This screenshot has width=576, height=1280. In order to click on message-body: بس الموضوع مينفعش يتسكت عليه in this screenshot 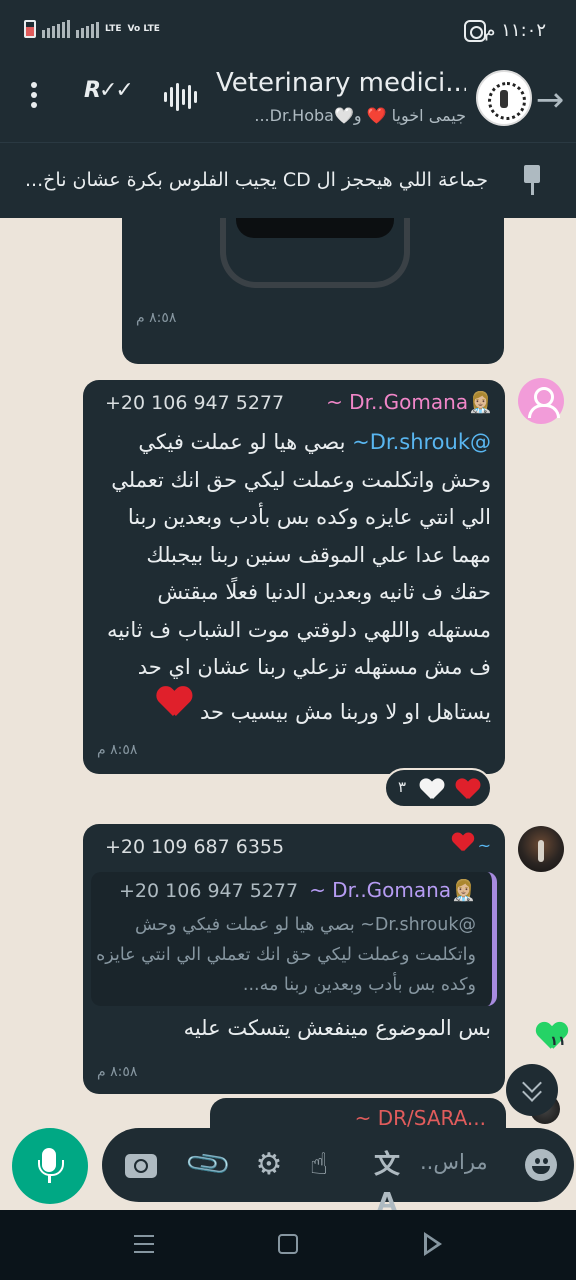, I will do `click(337, 1028)`.